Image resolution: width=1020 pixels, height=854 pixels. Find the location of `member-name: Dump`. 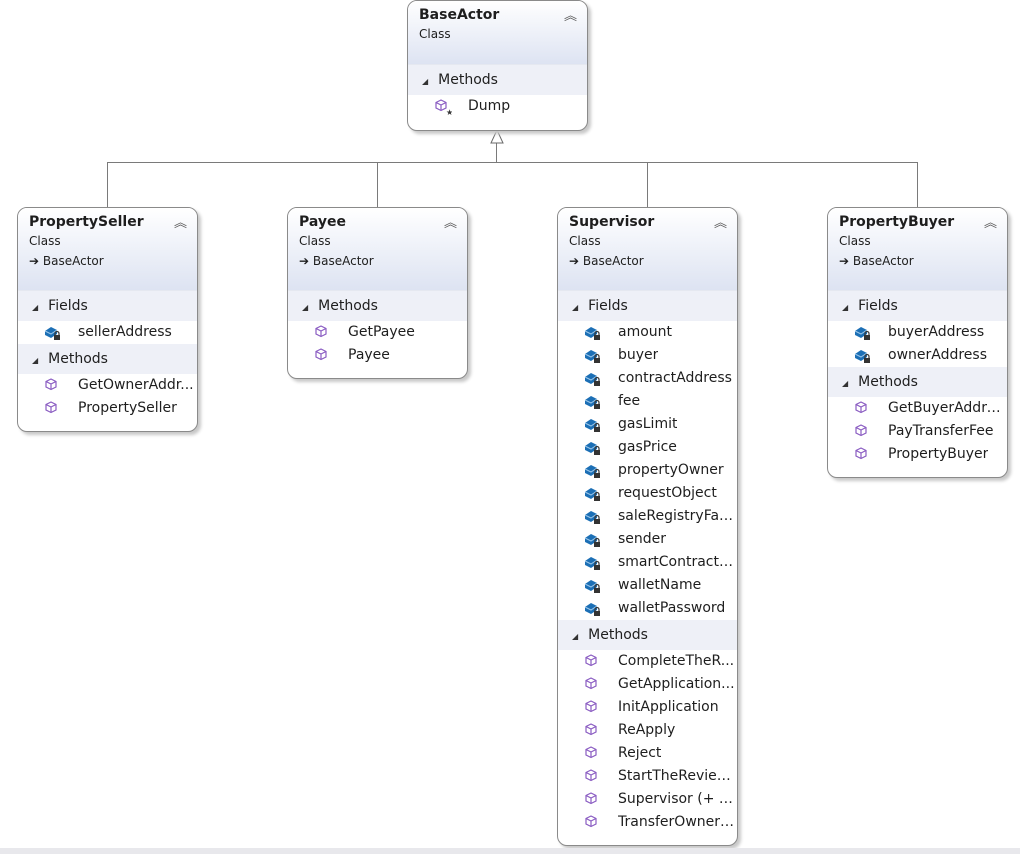

member-name: Dump is located at coordinates (489, 106).